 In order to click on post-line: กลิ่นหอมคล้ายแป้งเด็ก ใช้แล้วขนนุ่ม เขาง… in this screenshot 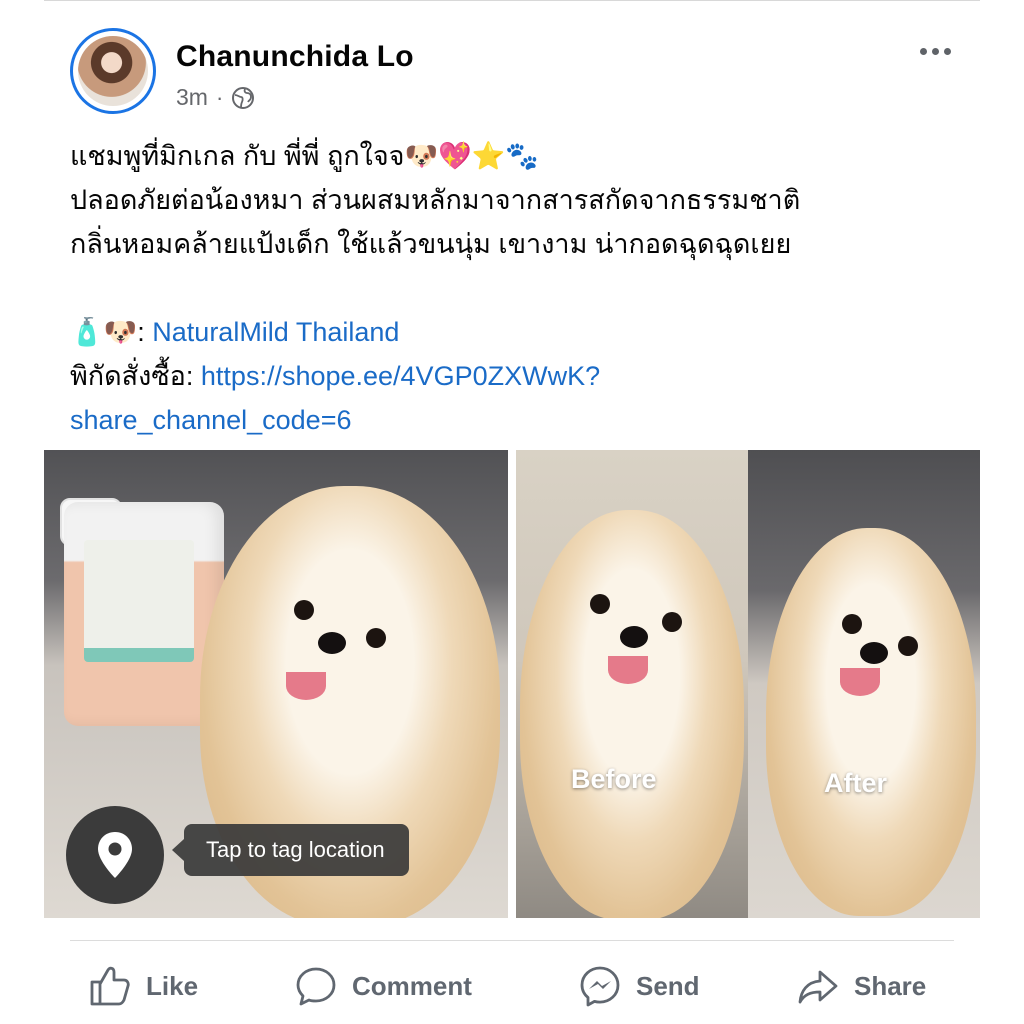, I will do `click(431, 244)`.